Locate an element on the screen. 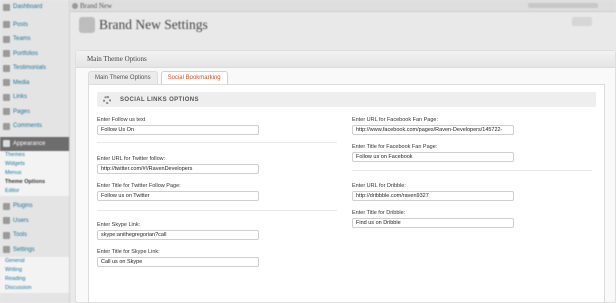 This screenshot has height=303, width=616. theme-options-icon is located at coordinates (87, 25).